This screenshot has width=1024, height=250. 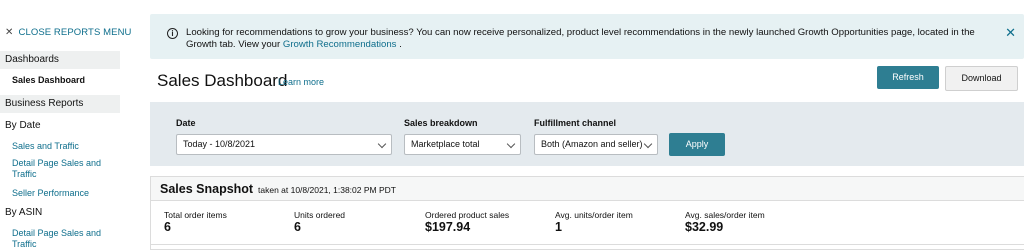 I want to click on download-button: Download, so click(x=981, y=78).